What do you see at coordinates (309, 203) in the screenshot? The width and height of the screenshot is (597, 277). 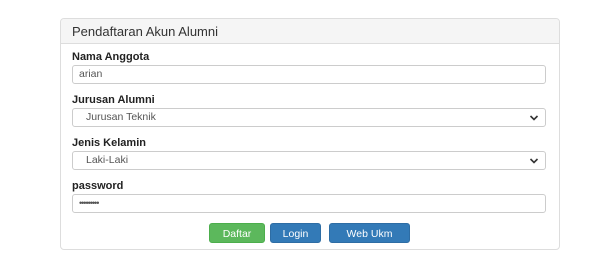 I see `password-input: •••••••••` at bounding box center [309, 203].